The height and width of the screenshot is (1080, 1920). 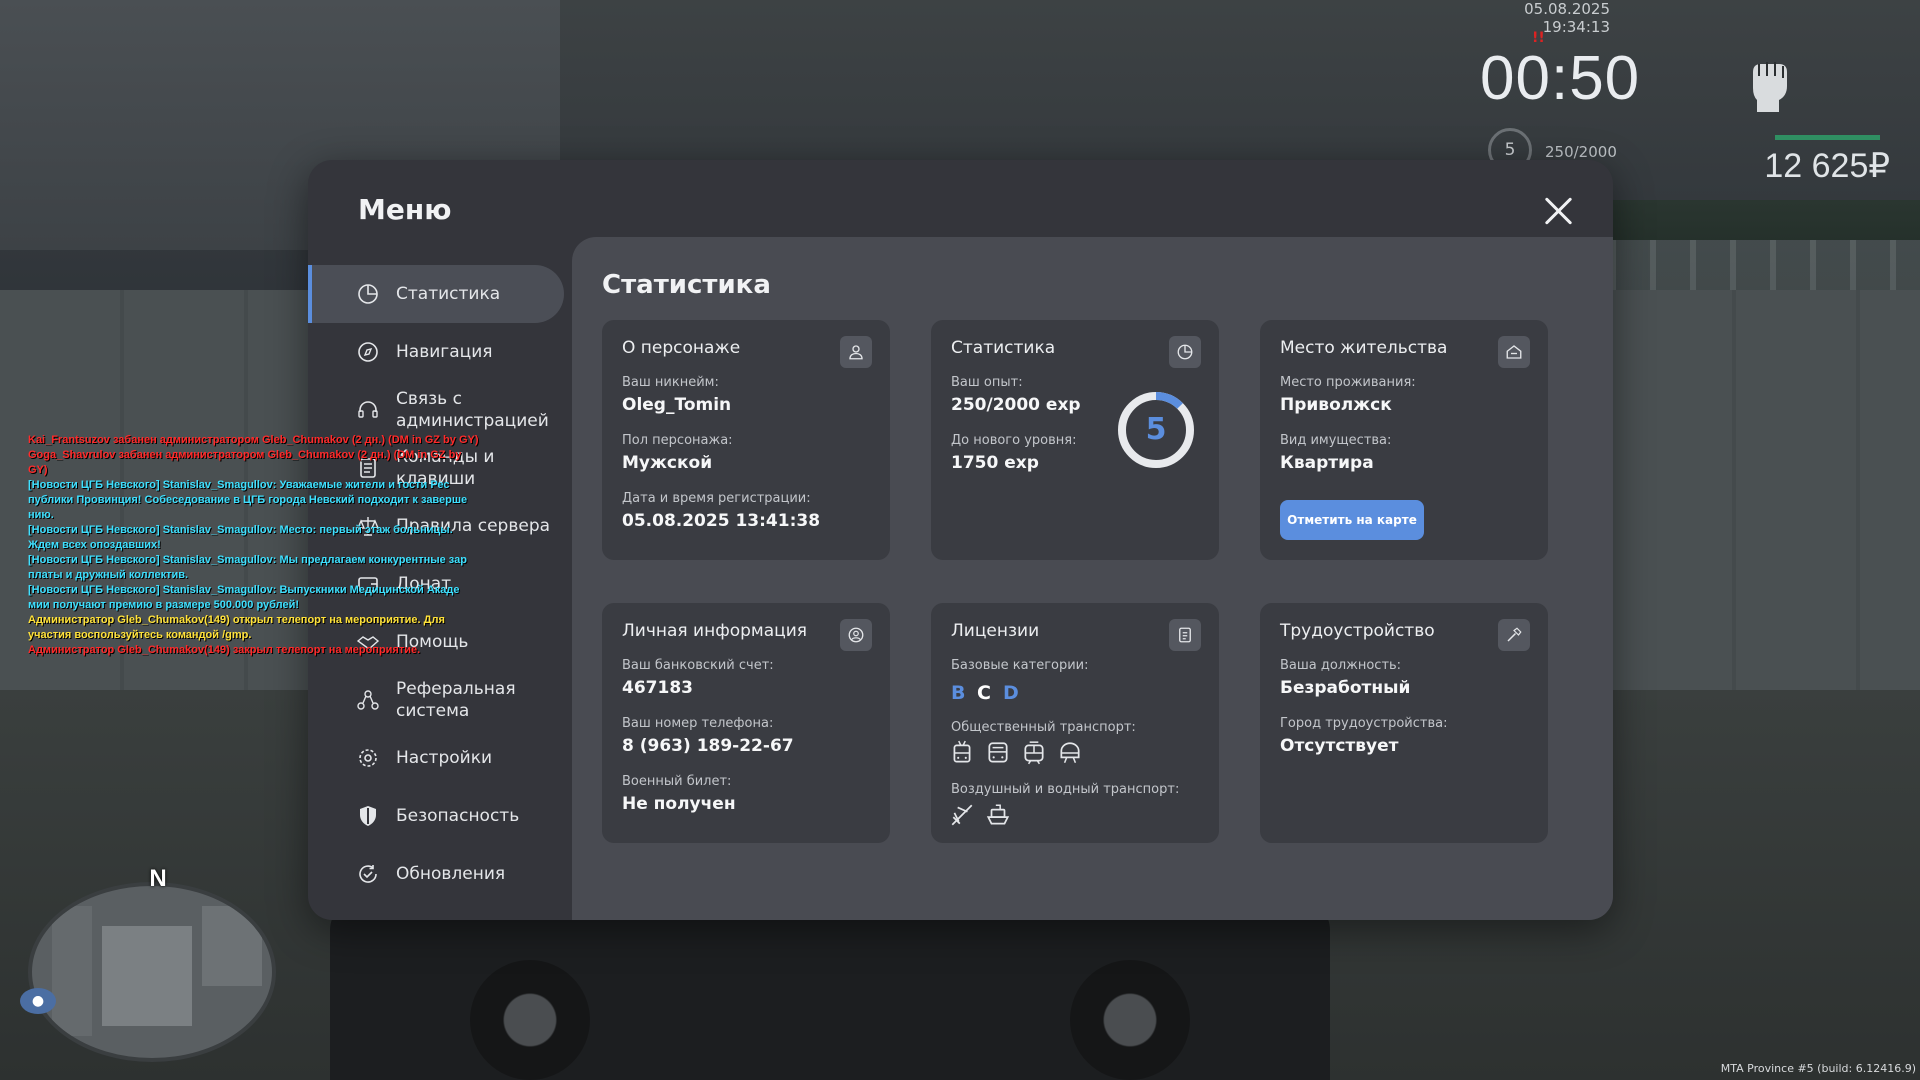 What do you see at coordinates (679, 804) in the screenshot?
I see `military-id-value: Не получен` at bounding box center [679, 804].